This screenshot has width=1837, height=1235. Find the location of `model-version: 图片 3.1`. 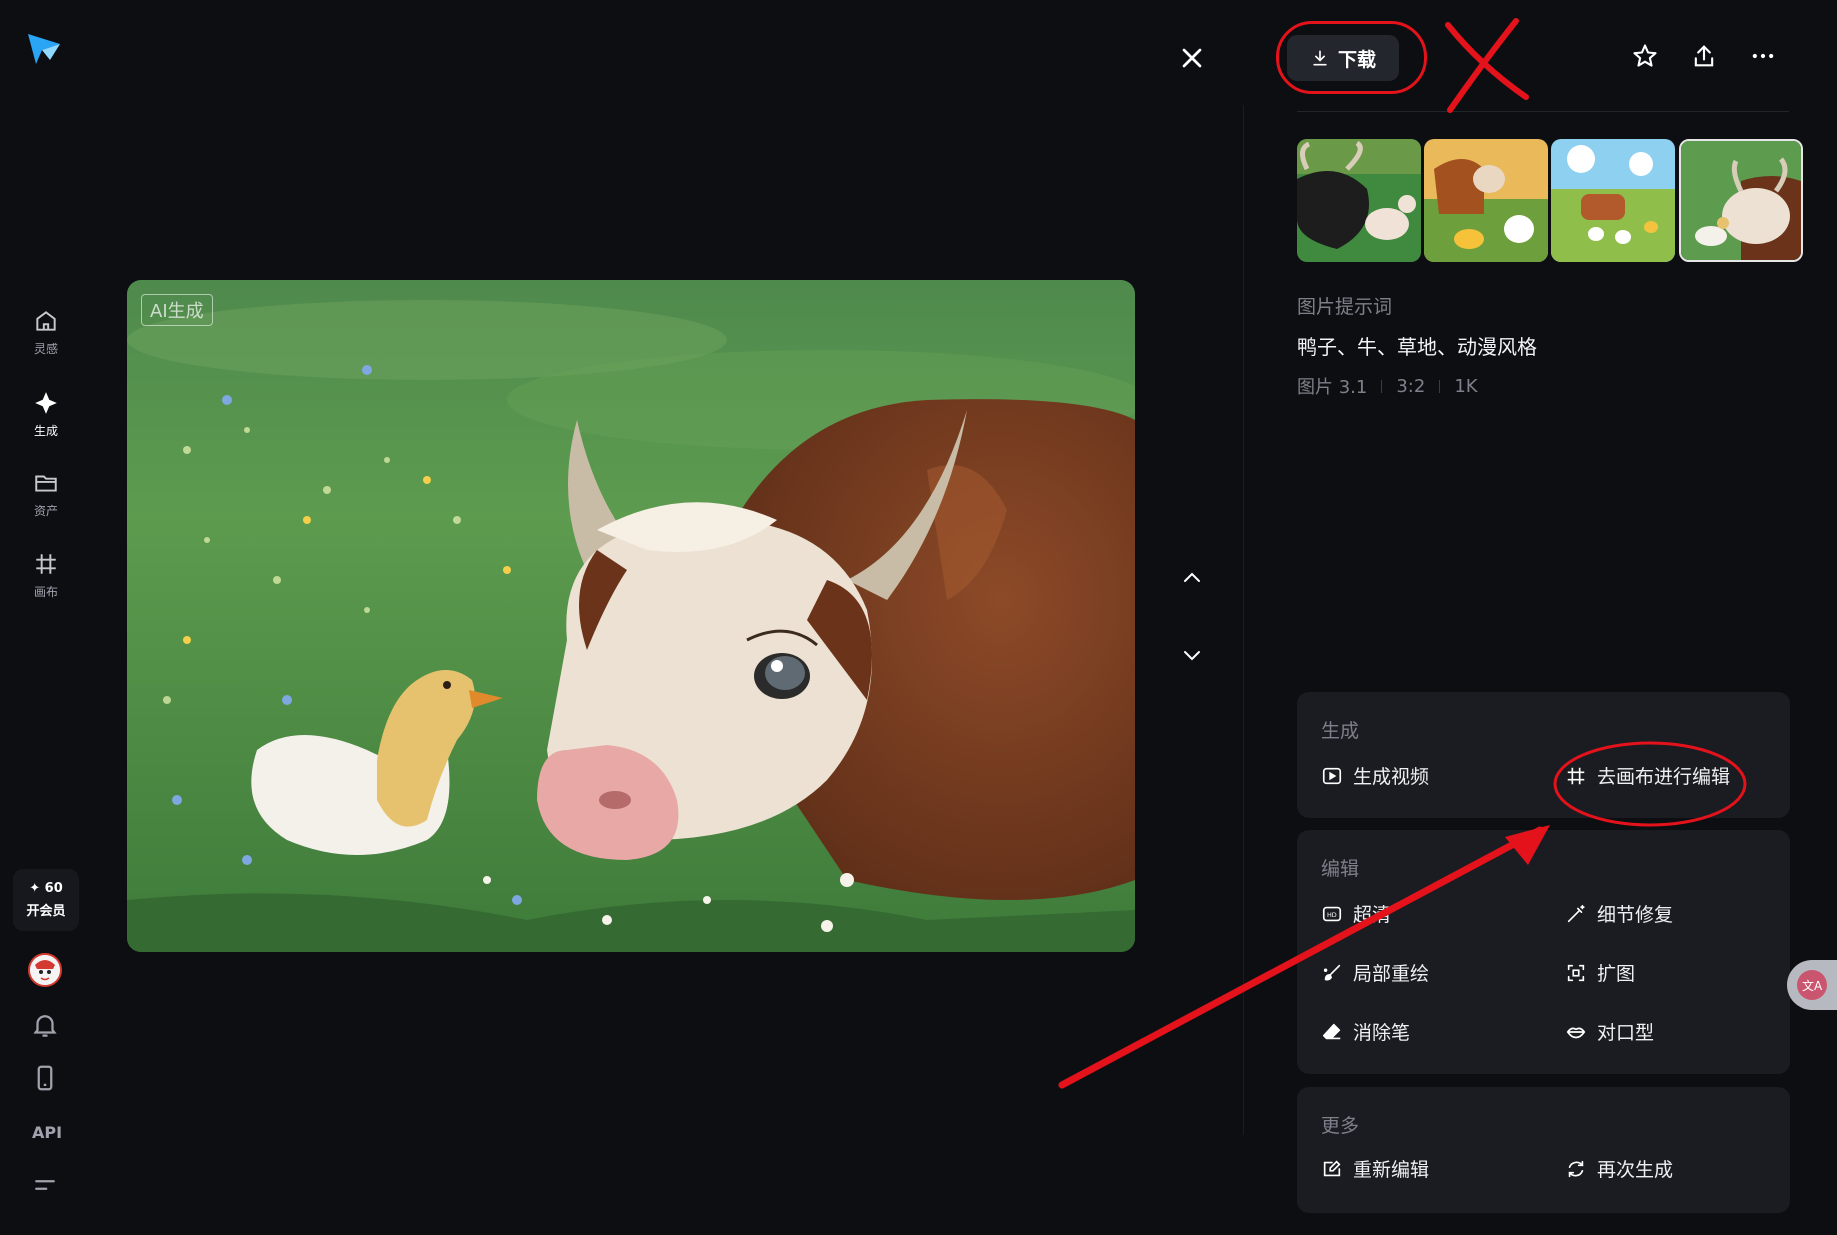

model-version: 图片 3.1 is located at coordinates (1332, 387).